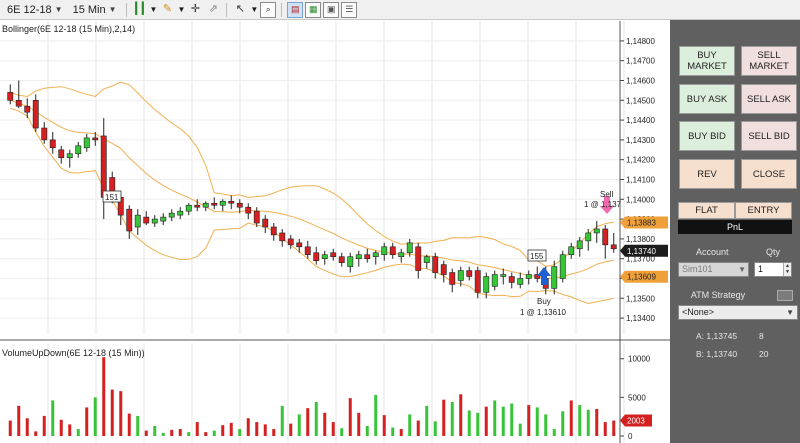 The image size is (800, 443). I want to click on zoom-icon: ⌕, so click(268, 9).